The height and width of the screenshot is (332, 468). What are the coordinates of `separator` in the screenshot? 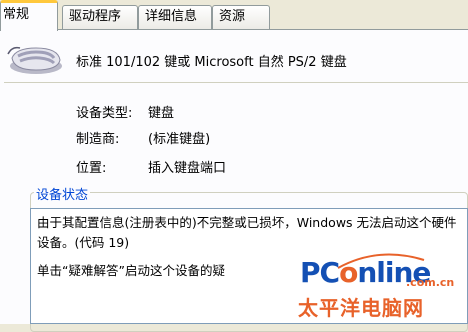 It's located at (236, 83).